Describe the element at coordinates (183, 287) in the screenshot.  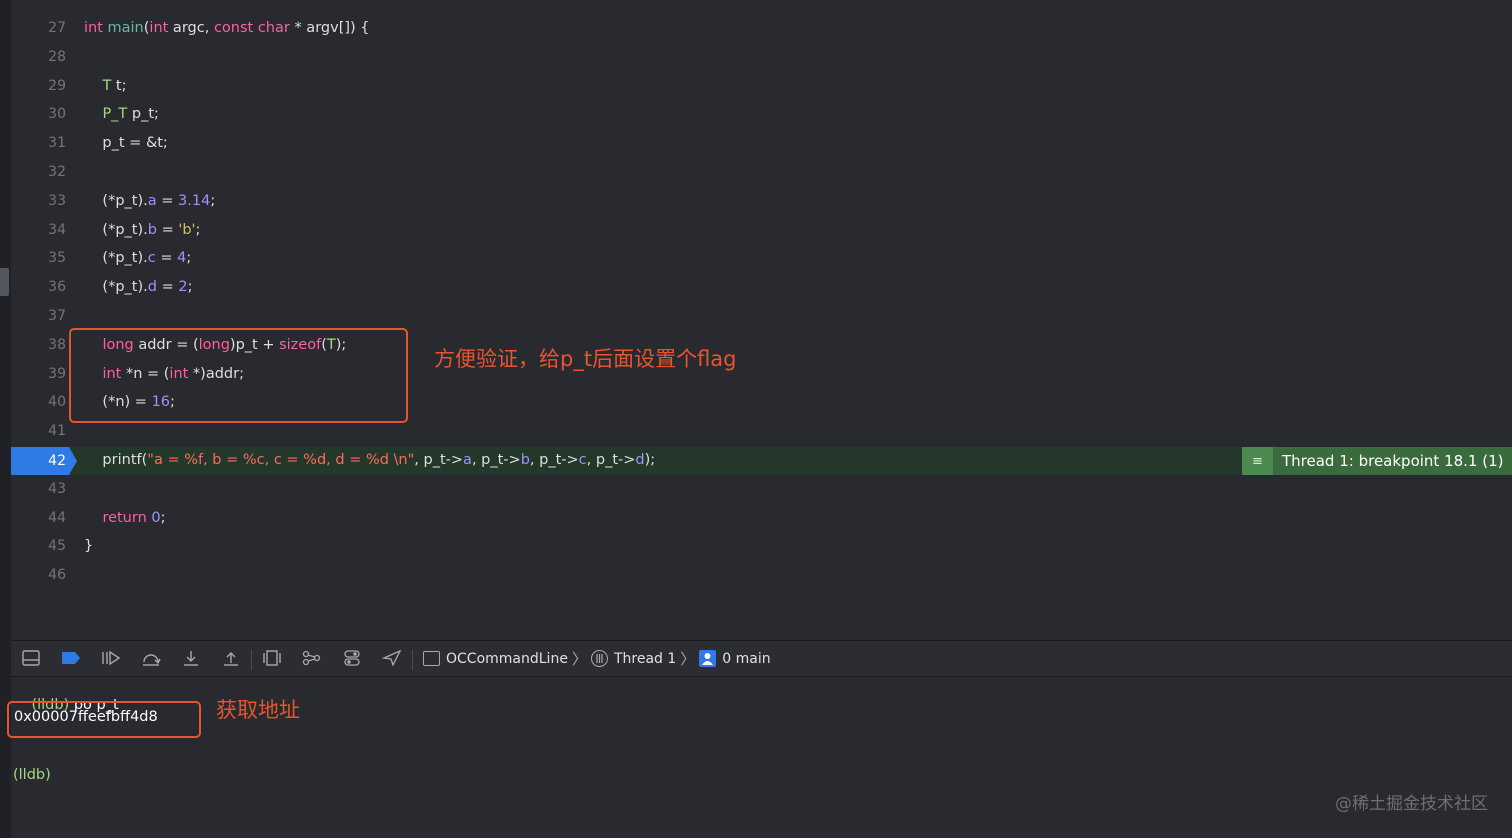
I see `code-token: 2` at that location.